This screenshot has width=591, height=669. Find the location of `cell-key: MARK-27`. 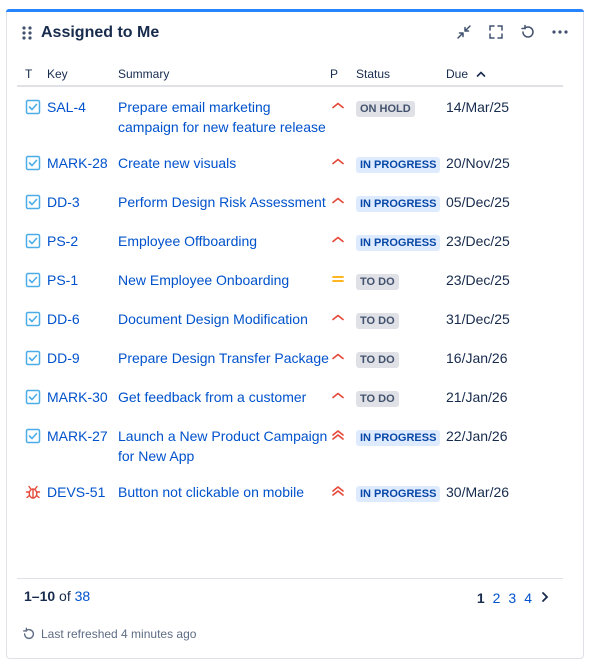

cell-key: MARK-27 is located at coordinates (82, 444).